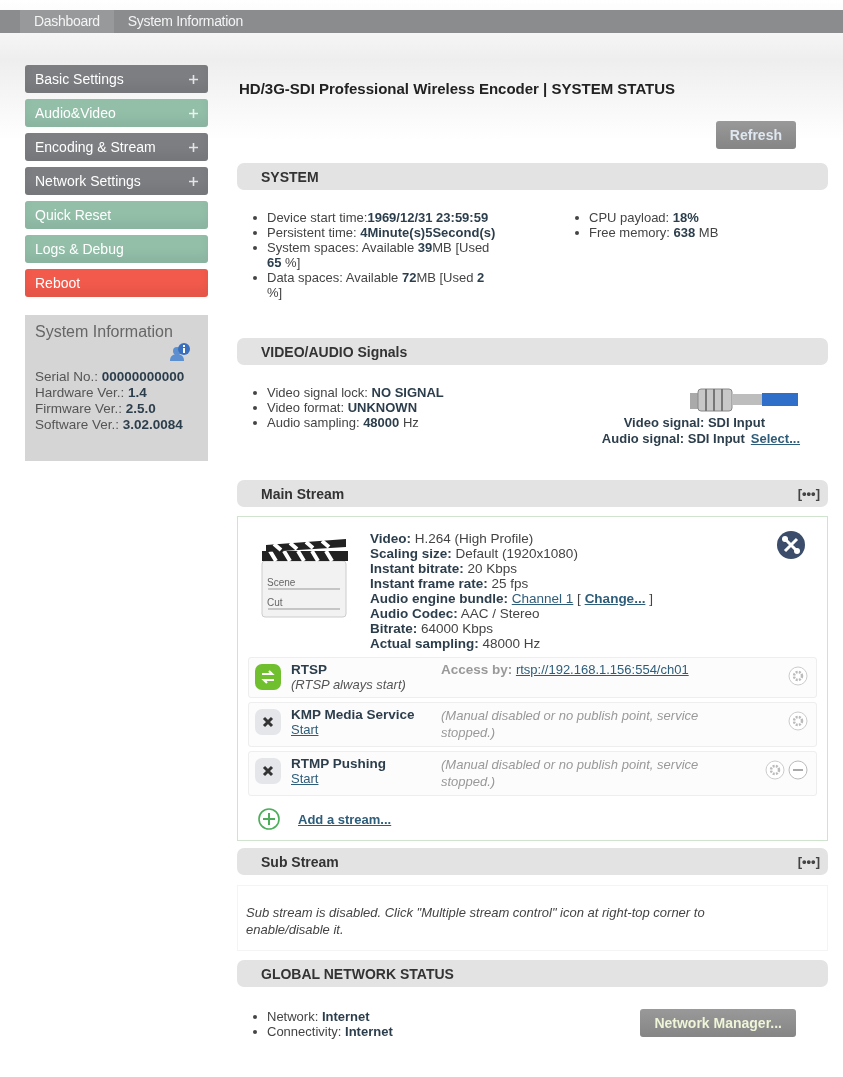 This screenshot has width=843, height=1077. What do you see at coordinates (96, 409) in the screenshot?
I see `info-line: Firmware Ver.: 2.5.0` at bounding box center [96, 409].